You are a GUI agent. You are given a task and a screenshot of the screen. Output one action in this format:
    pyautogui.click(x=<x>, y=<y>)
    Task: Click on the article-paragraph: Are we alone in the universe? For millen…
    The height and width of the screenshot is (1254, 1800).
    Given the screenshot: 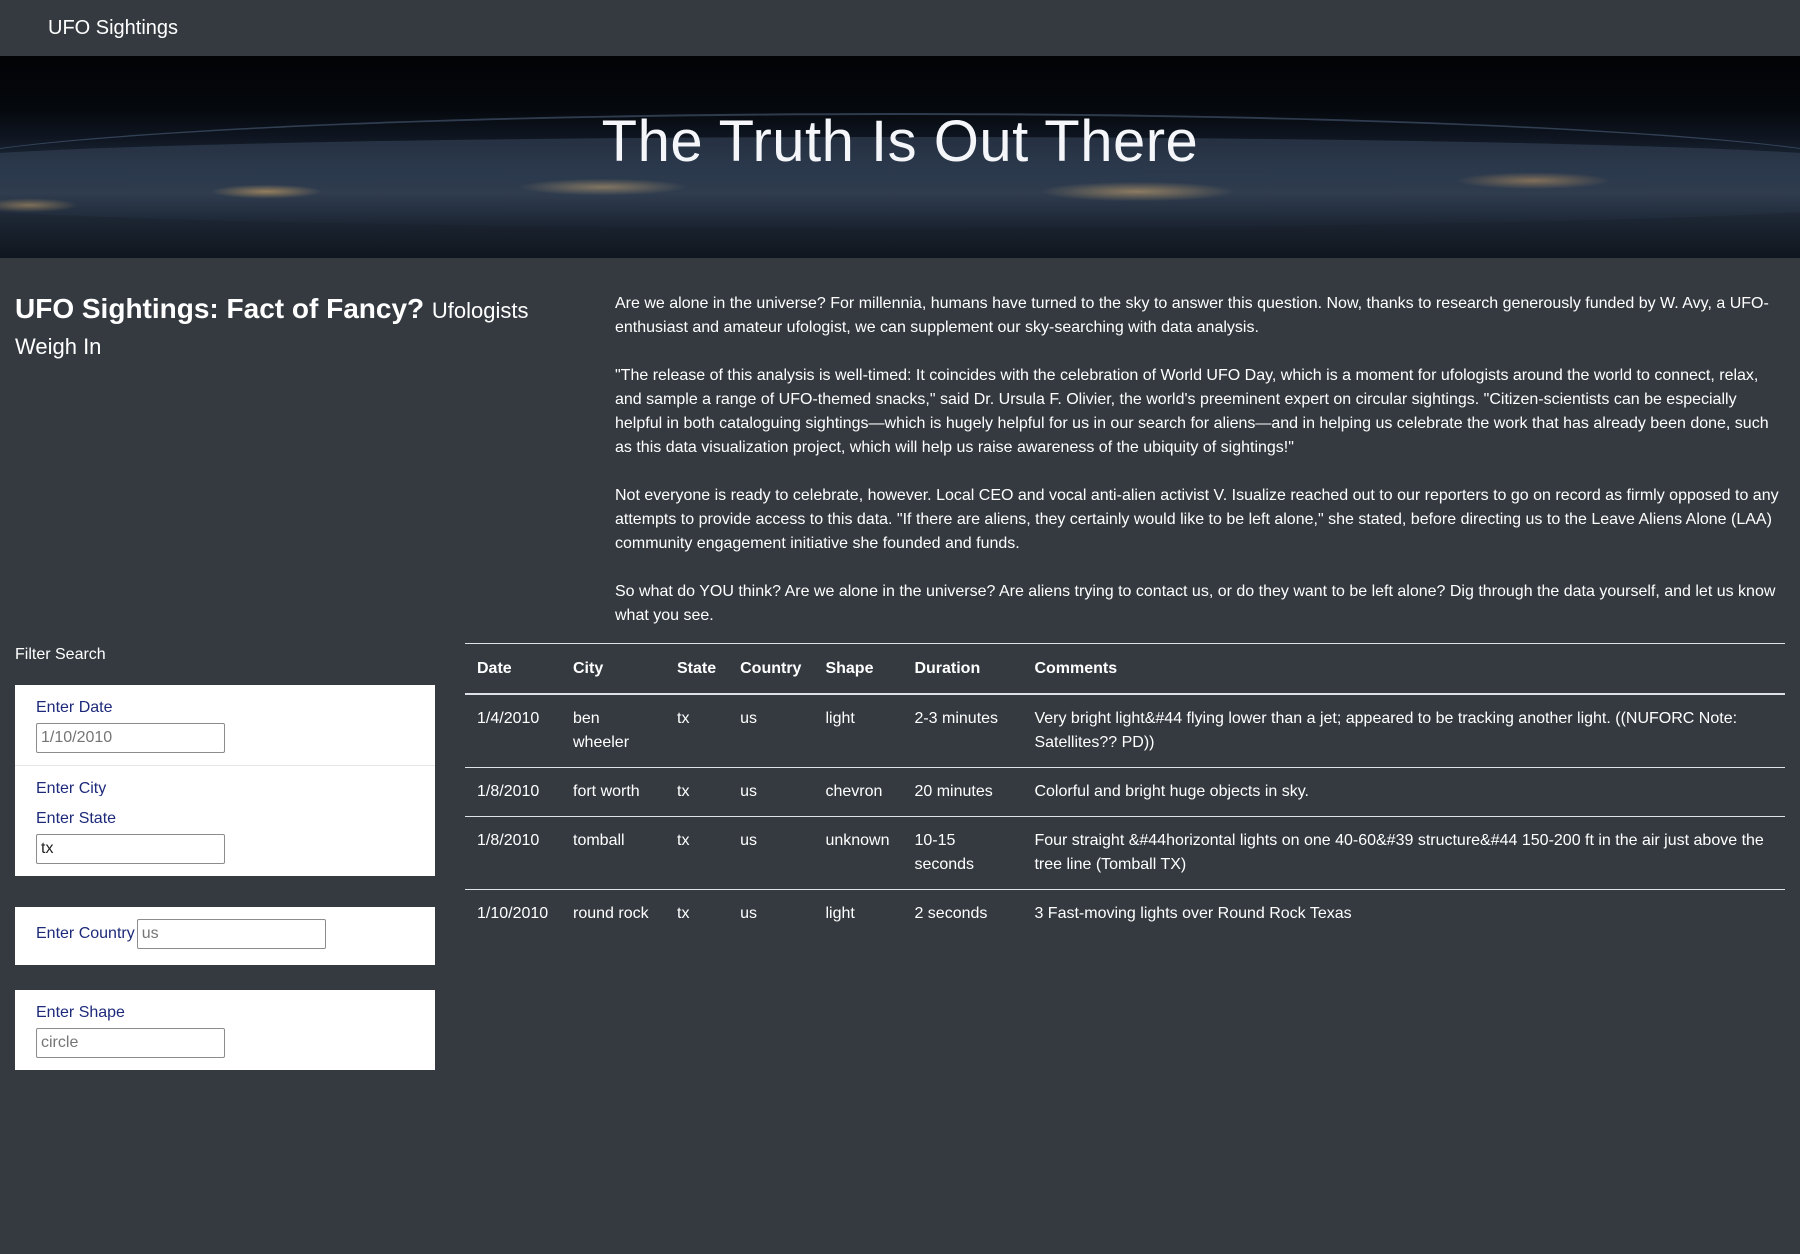 What is the action you would take?
    pyautogui.click(x=1192, y=315)
    